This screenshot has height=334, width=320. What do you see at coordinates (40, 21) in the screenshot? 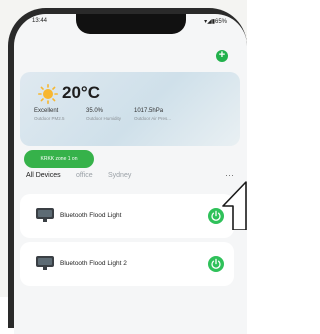
I see `status-time: 13:44` at bounding box center [40, 21].